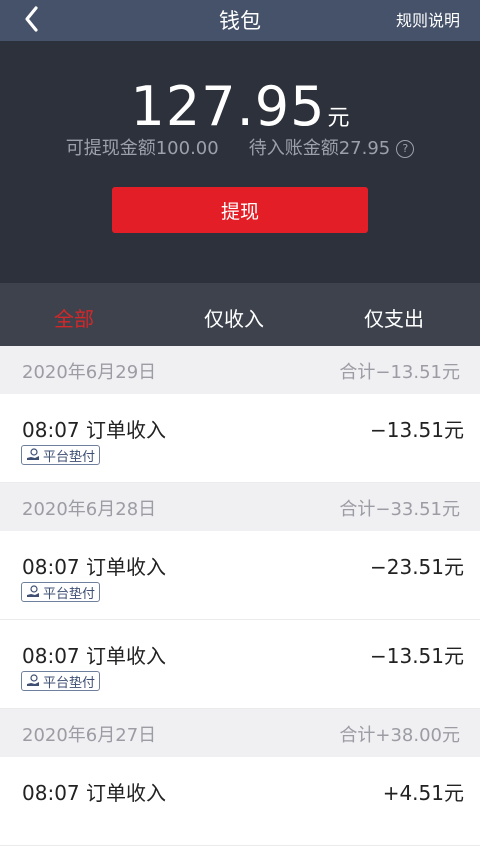  I want to click on transaction-amount: −23.51元, so click(416, 567).